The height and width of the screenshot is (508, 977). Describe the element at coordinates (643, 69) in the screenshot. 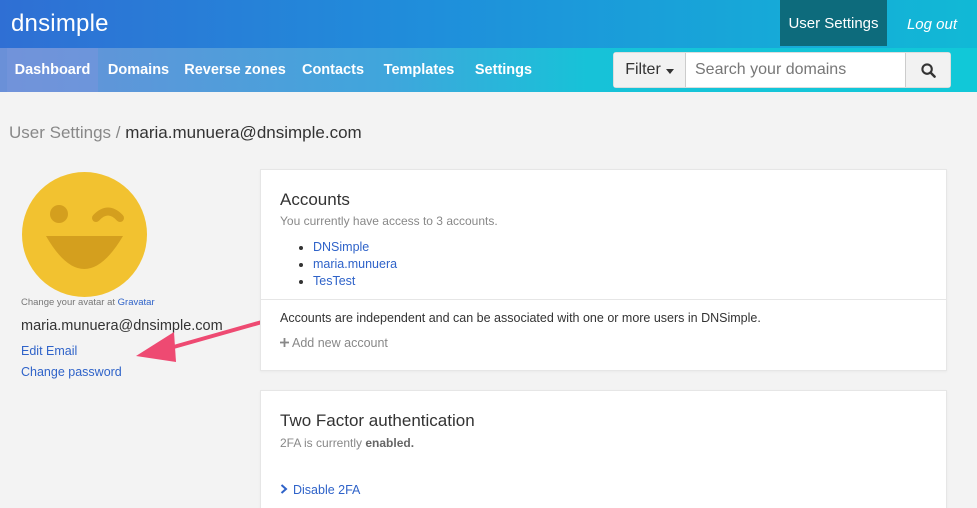

I see `filter-label: Filter` at that location.